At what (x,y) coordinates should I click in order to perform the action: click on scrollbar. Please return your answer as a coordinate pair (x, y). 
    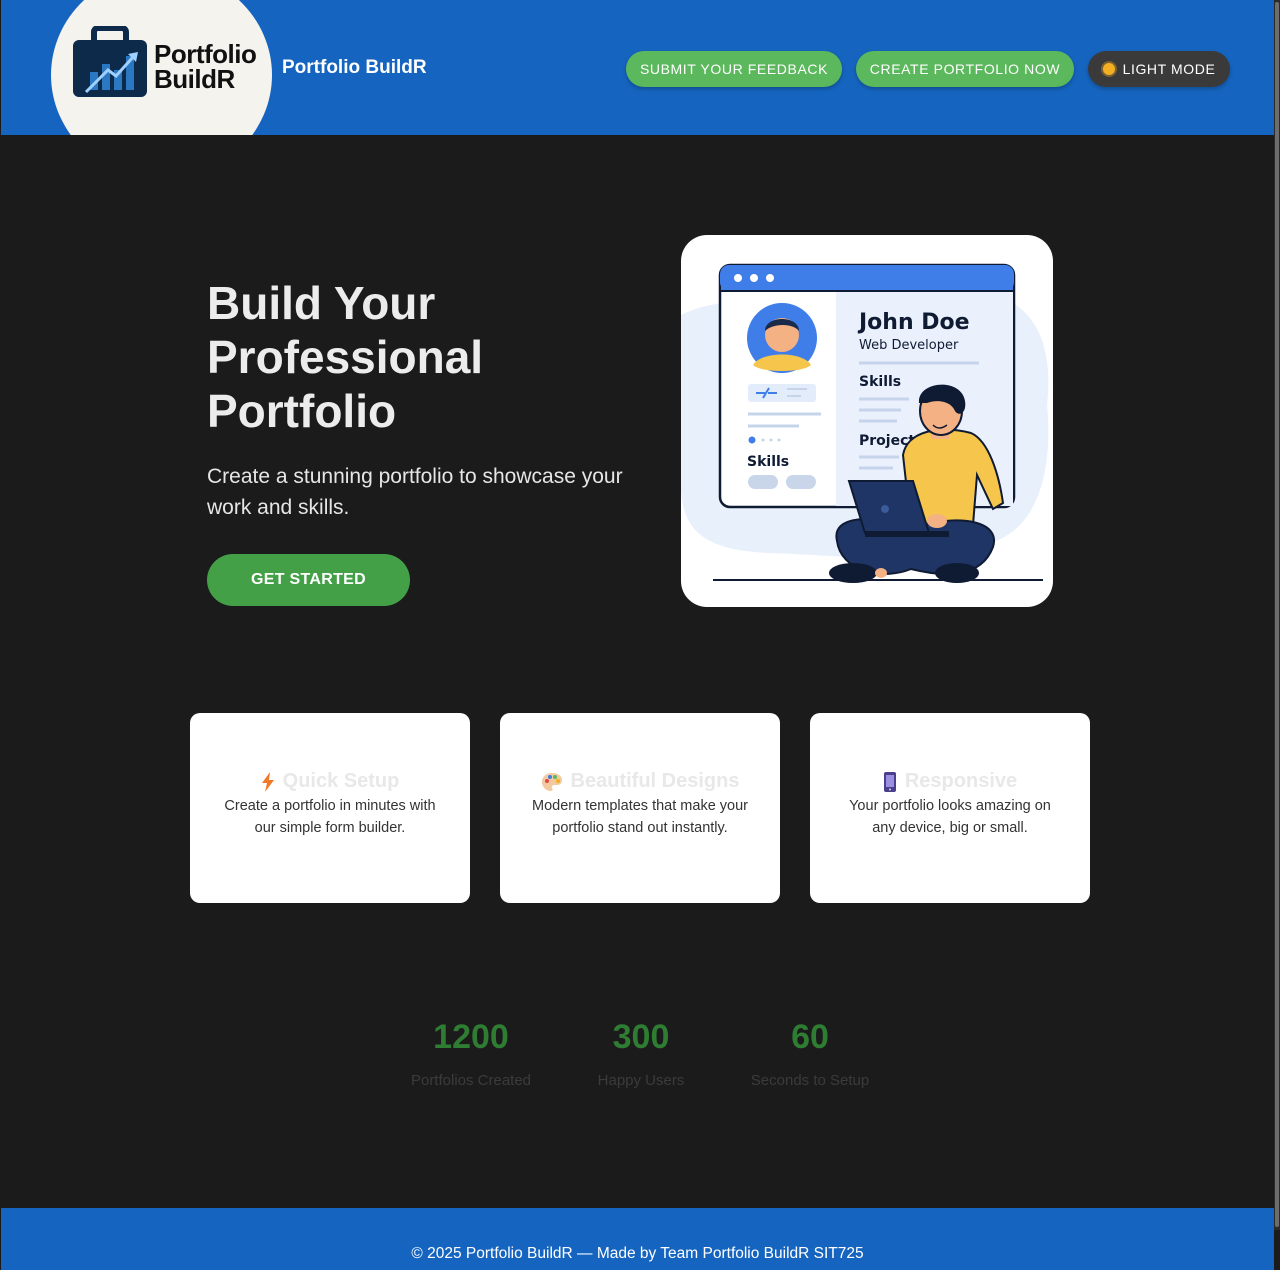
    Looking at the image, I should click on (1277, 615).